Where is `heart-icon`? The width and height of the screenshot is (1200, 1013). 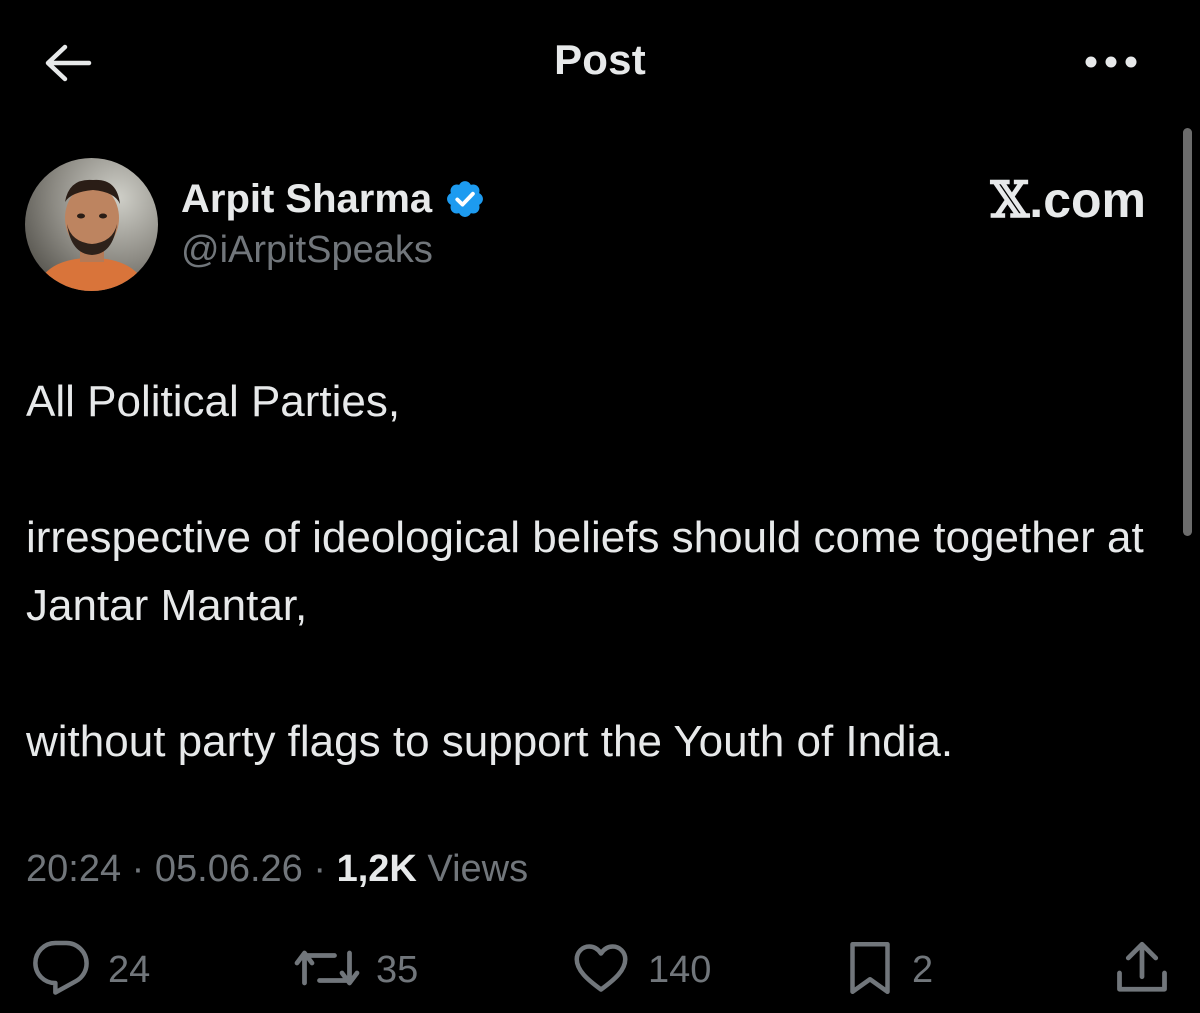 heart-icon is located at coordinates (601, 970).